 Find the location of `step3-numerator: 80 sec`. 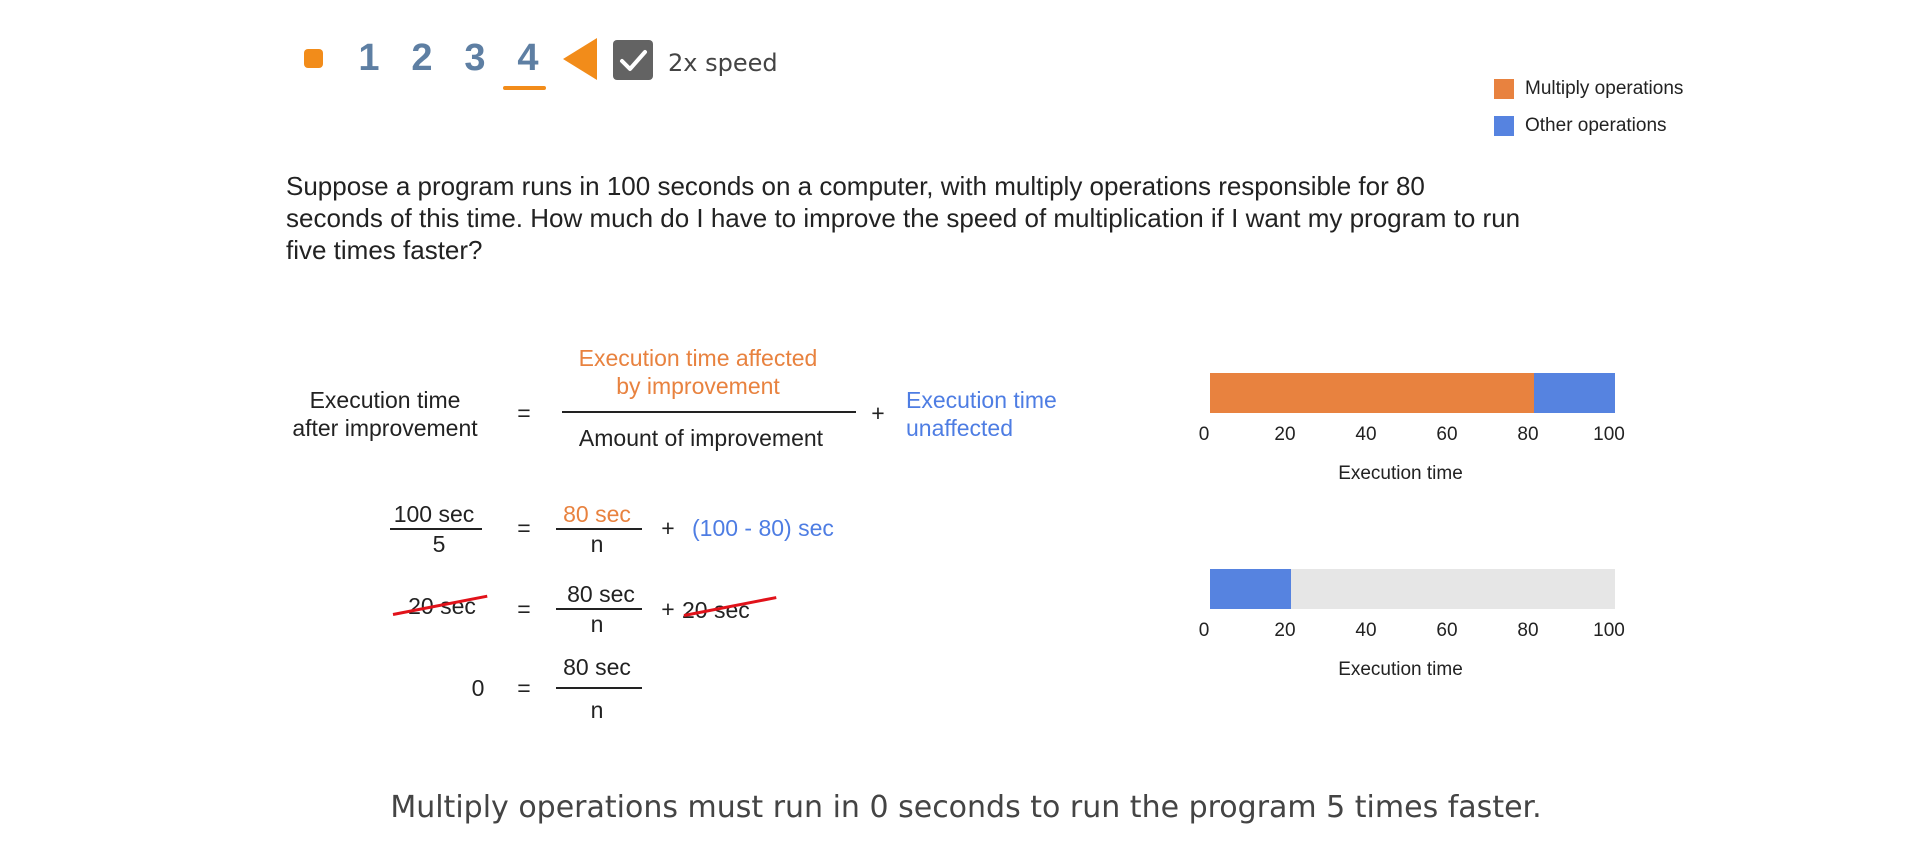

step3-numerator: 80 sec is located at coordinates (597, 667).